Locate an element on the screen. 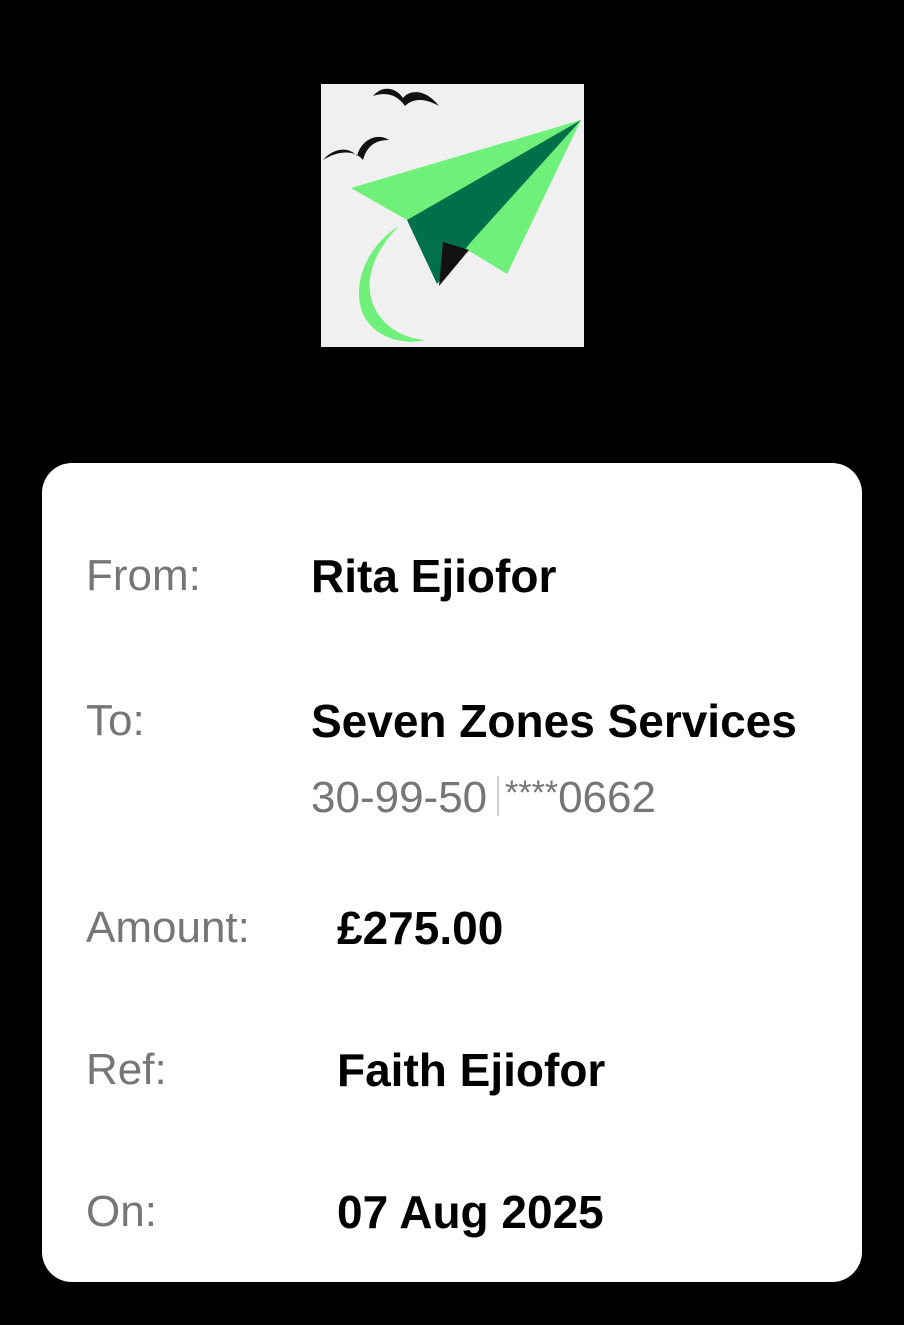 This screenshot has height=1325, width=904. to-label: To: is located at coordinates (115, 720).